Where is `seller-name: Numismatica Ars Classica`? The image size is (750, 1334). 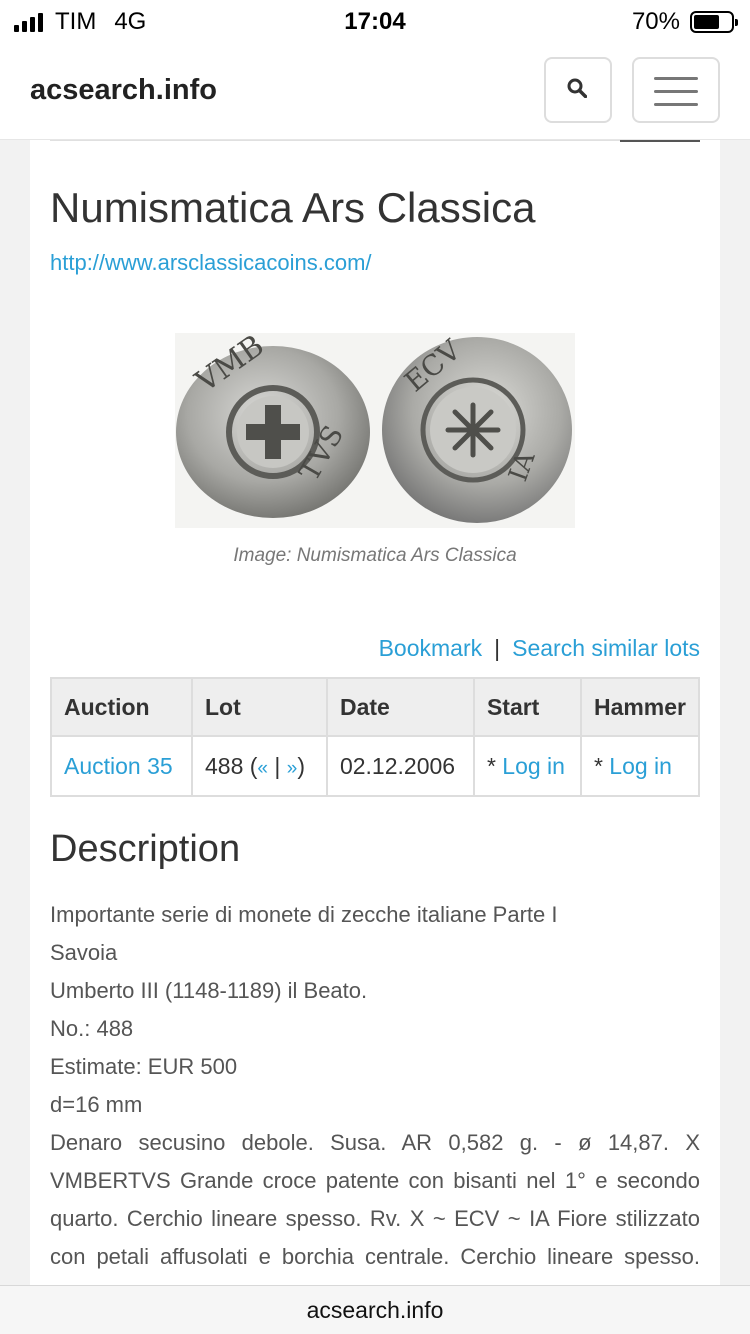 seller-name: Numismatica Ars Classica is located at coordinates (293, 207).